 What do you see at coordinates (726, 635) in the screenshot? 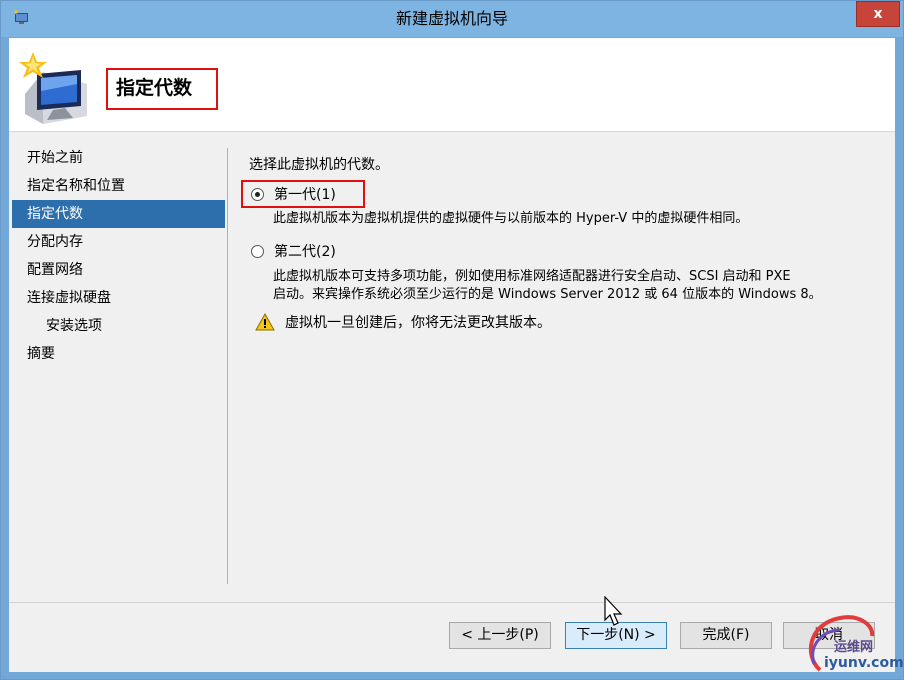
I see `finish-button: 完成(F)` at bounding box center [726, 635].